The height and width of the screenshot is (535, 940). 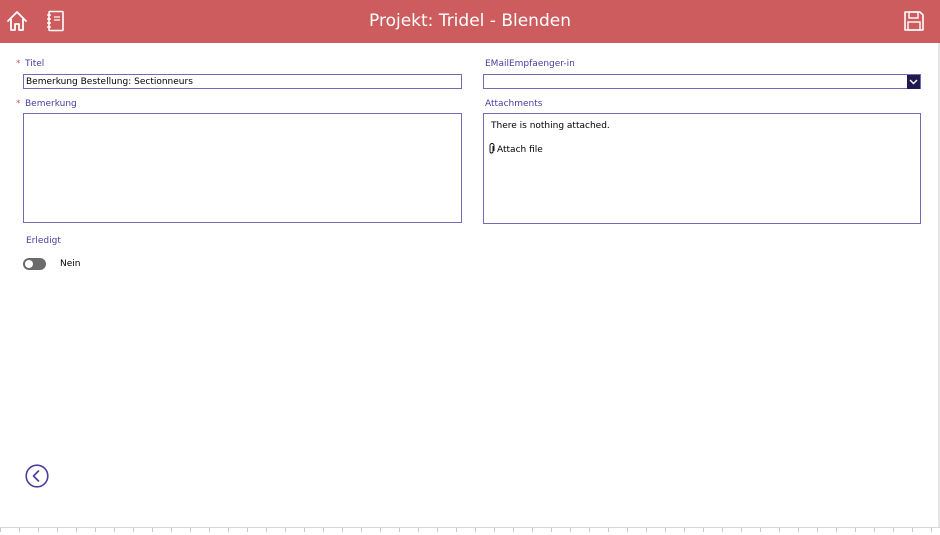 I want to click on attachments-box: There is nothing attached. Attach file, so click(x=702, y=168).